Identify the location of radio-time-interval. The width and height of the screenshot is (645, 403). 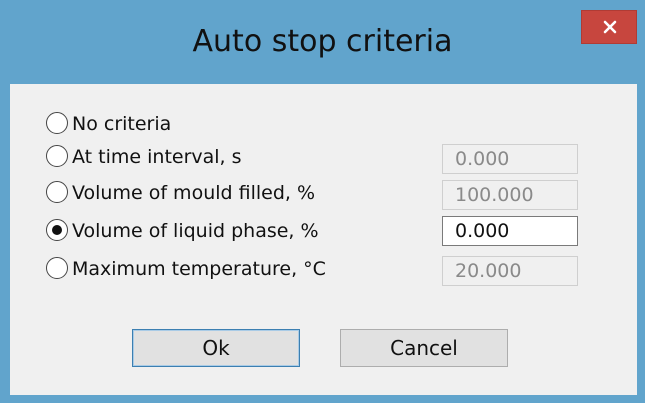
(57, 156).